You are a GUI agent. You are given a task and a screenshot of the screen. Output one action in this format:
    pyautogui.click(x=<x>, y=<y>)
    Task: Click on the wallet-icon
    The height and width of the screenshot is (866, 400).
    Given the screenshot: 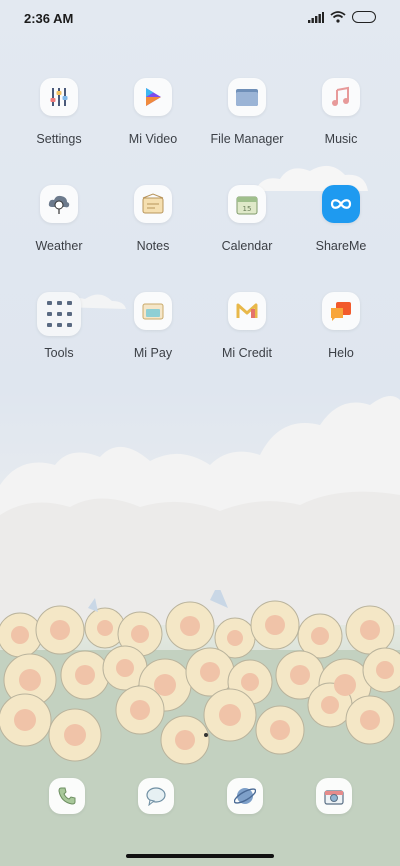 What is the action you would take?
    pyautogui.click(x=153, y=311)
    